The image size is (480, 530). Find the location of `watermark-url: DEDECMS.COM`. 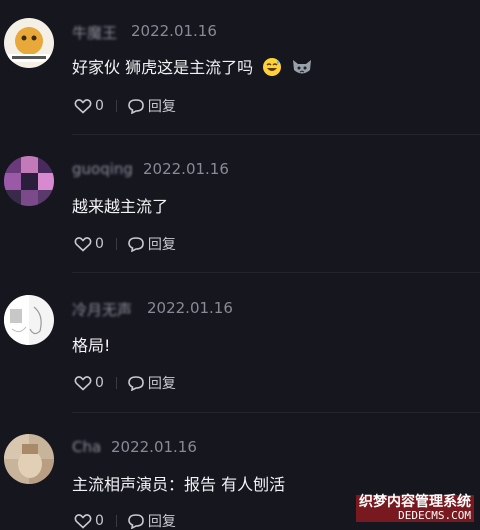

watermark-url: DEDECMS.COM is located at coordinates (415, 515).